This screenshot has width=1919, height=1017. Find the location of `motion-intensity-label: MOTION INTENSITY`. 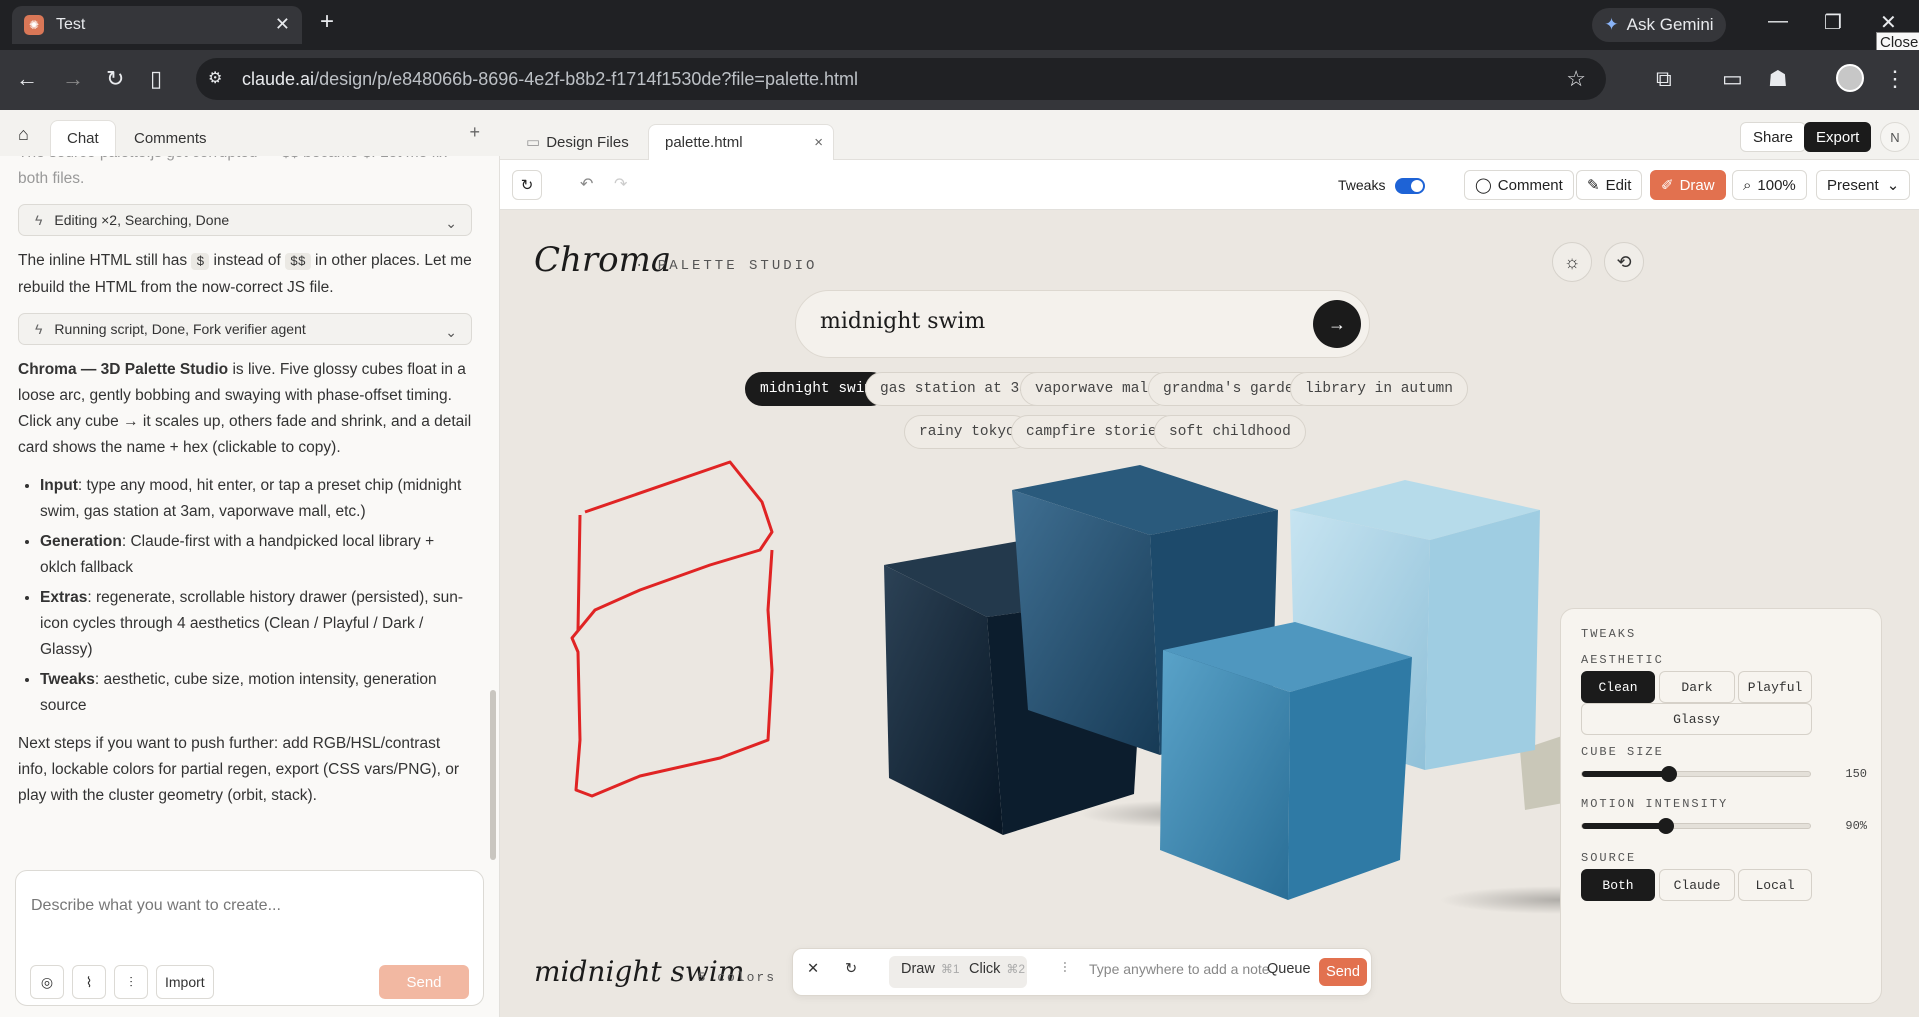

motion-intensity-label: MOTION INTENSITY is located at coordinates (1655, 804).